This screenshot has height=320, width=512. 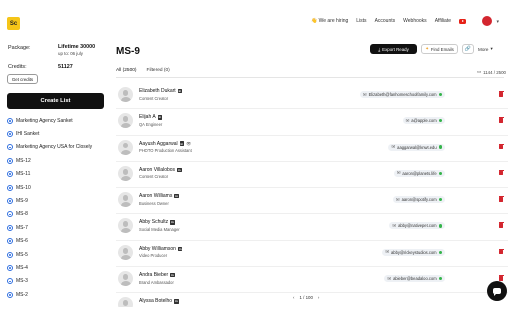 What do you see at coordinates (70, 53) in the screenshot?
I see `package-sub: up to: 06 july` at bounding box center [70, 53].